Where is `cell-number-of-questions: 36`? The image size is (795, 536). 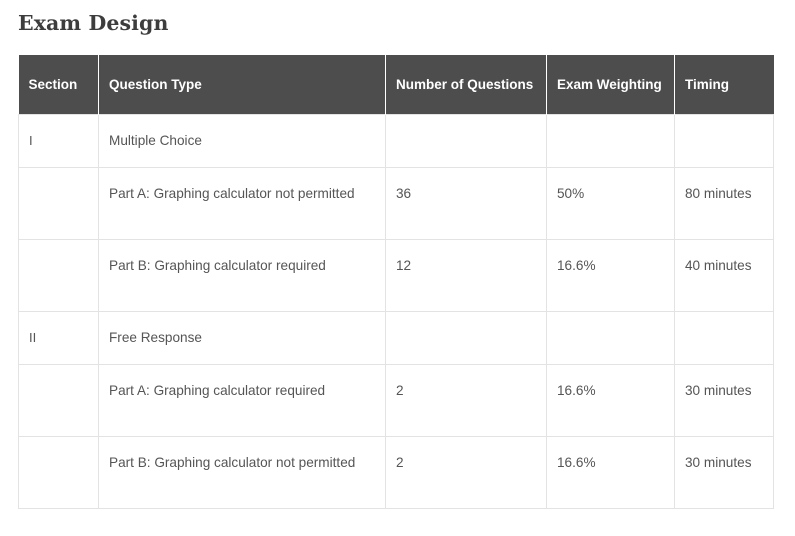
cell-number-of-questions: 36 is located at coordinates (466, 203).